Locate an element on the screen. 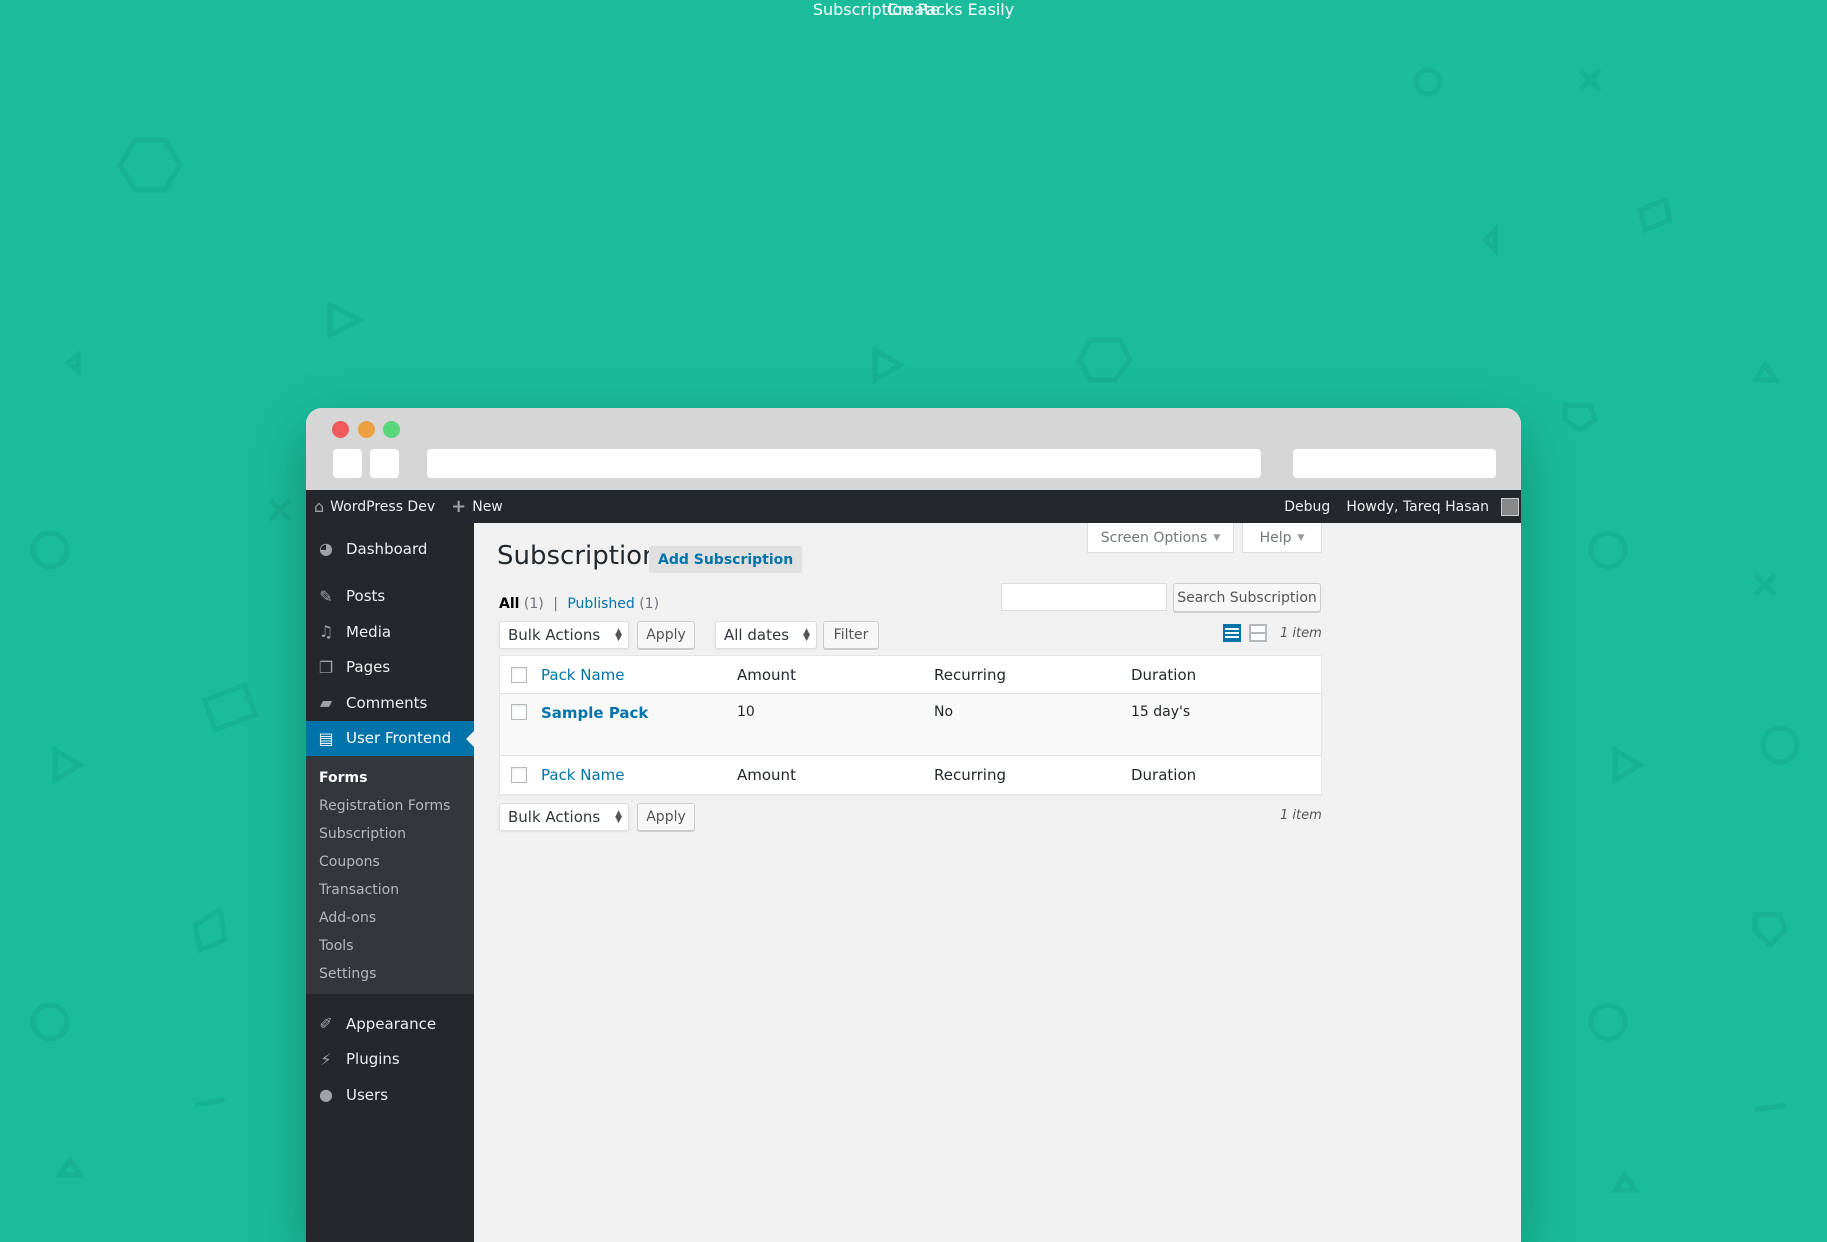 Image resolution: width=1827 pixels, height=1242 pixels. minimize-window-dot is located at coordinates (366, 429).